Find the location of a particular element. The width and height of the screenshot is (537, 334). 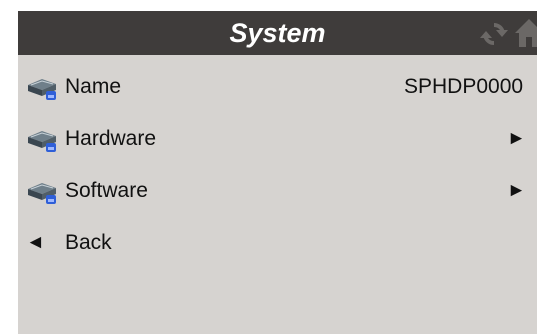

menu-item-label: Name is located at coordinates (93, 86).